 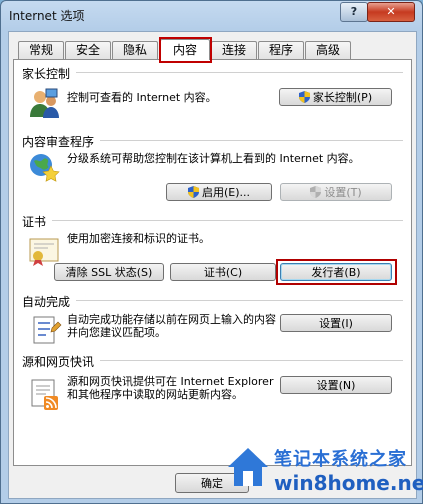 I want to click on clear-ssl-state-button: 清除 SSL 状态(S), so click(x=109, y=272).